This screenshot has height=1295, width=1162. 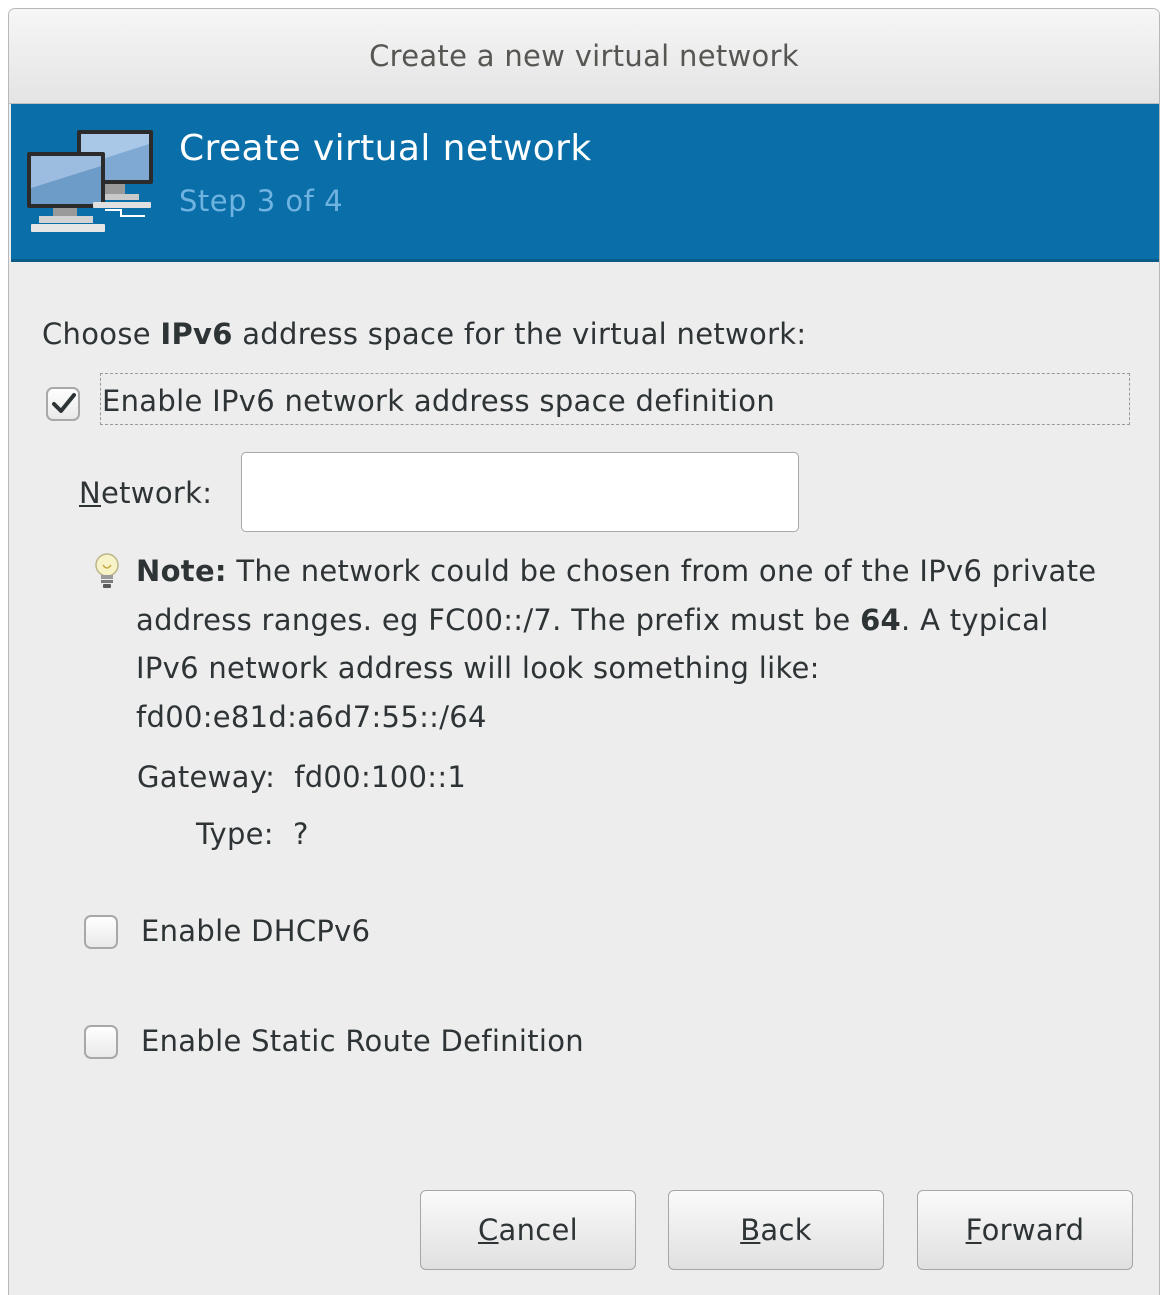 What do you see at coordinates (786, 1230) in the screenshot?
I see `back-label-rest: ack` at bounding box center [786, 1230].